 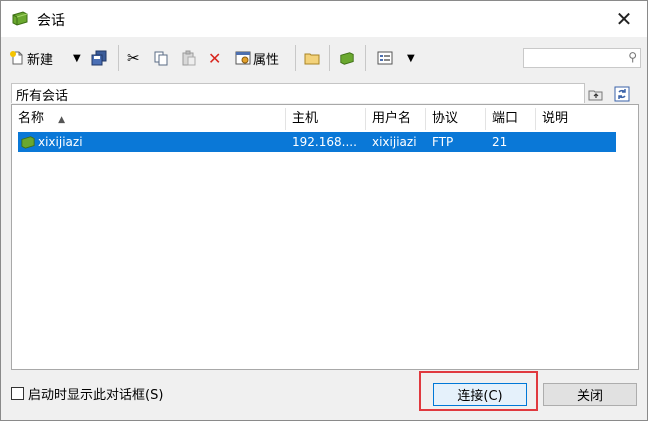 I want to click on close-button: 关闭, so click(x=590, y=394).